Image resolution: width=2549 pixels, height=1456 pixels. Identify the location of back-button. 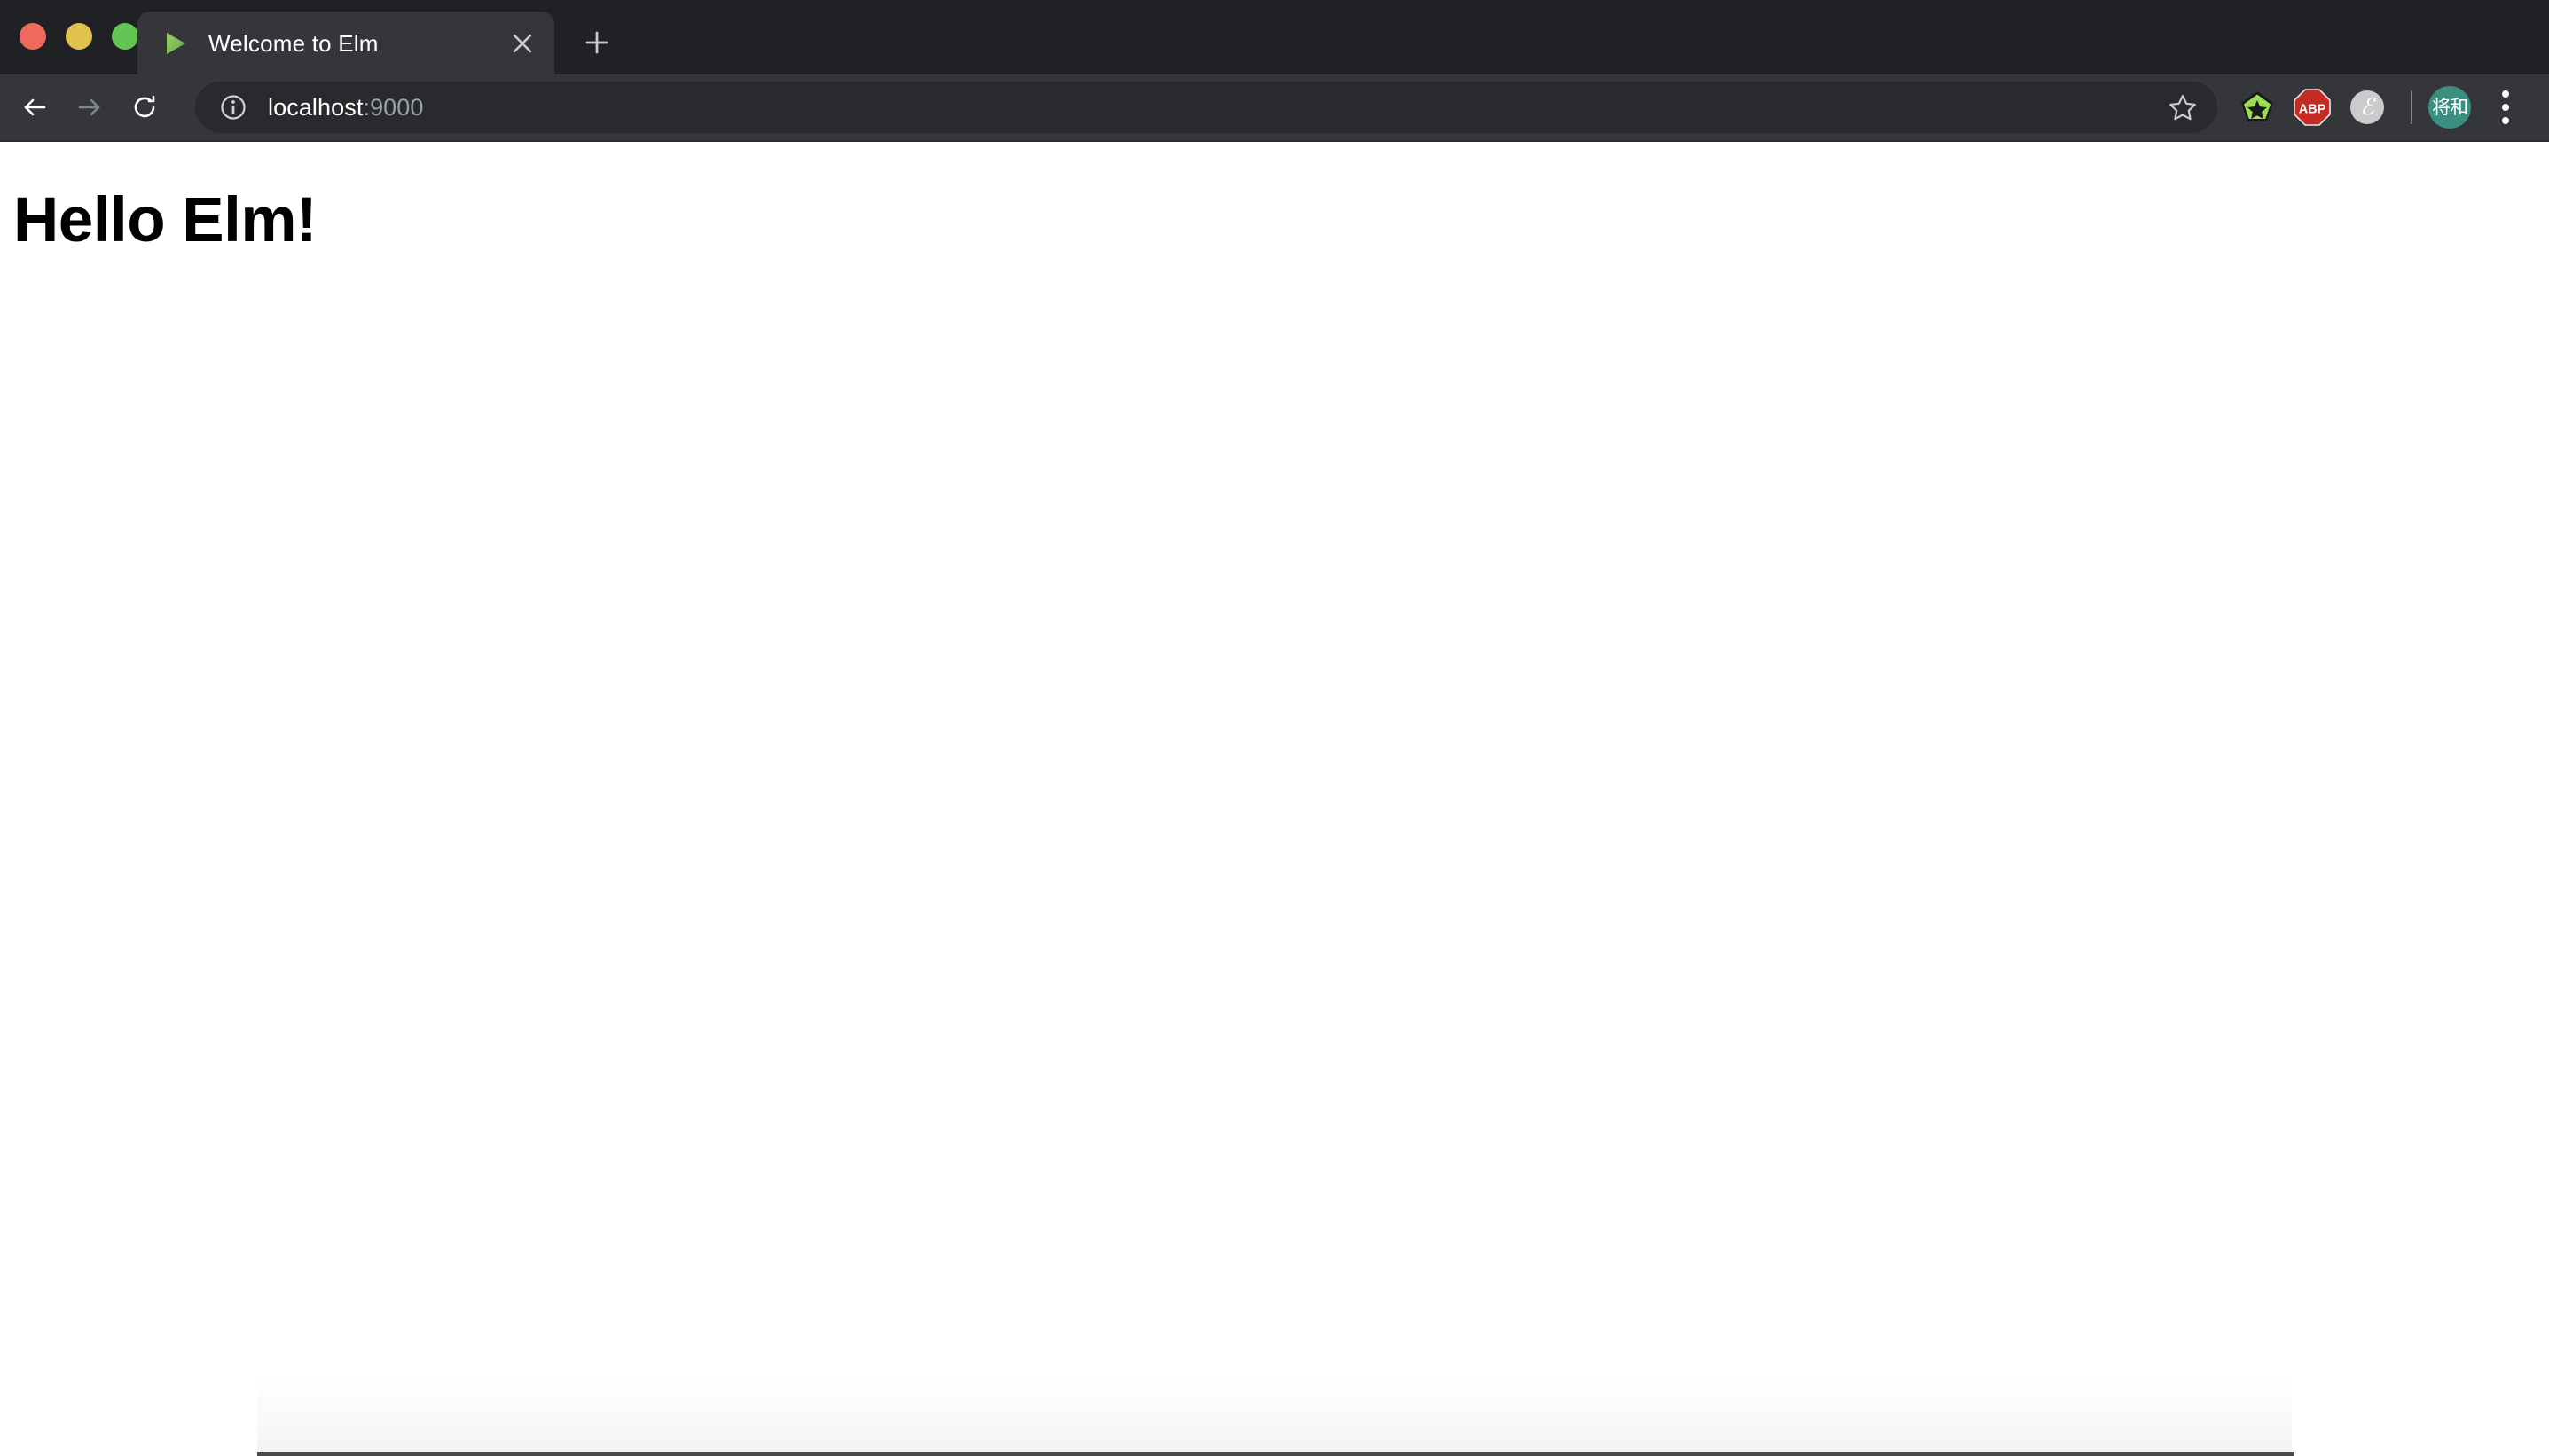
(34, 107).